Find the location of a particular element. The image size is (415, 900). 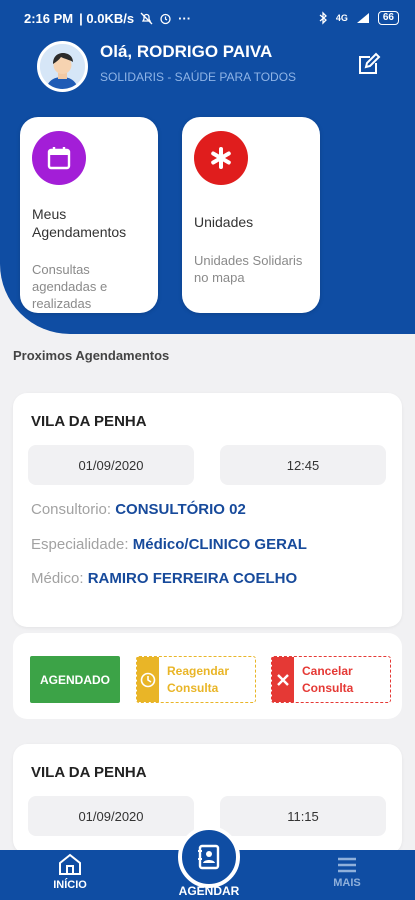

specialty-field: Especialidade: Médico/CLINICO GERAL is located at coordinates (169, 544).